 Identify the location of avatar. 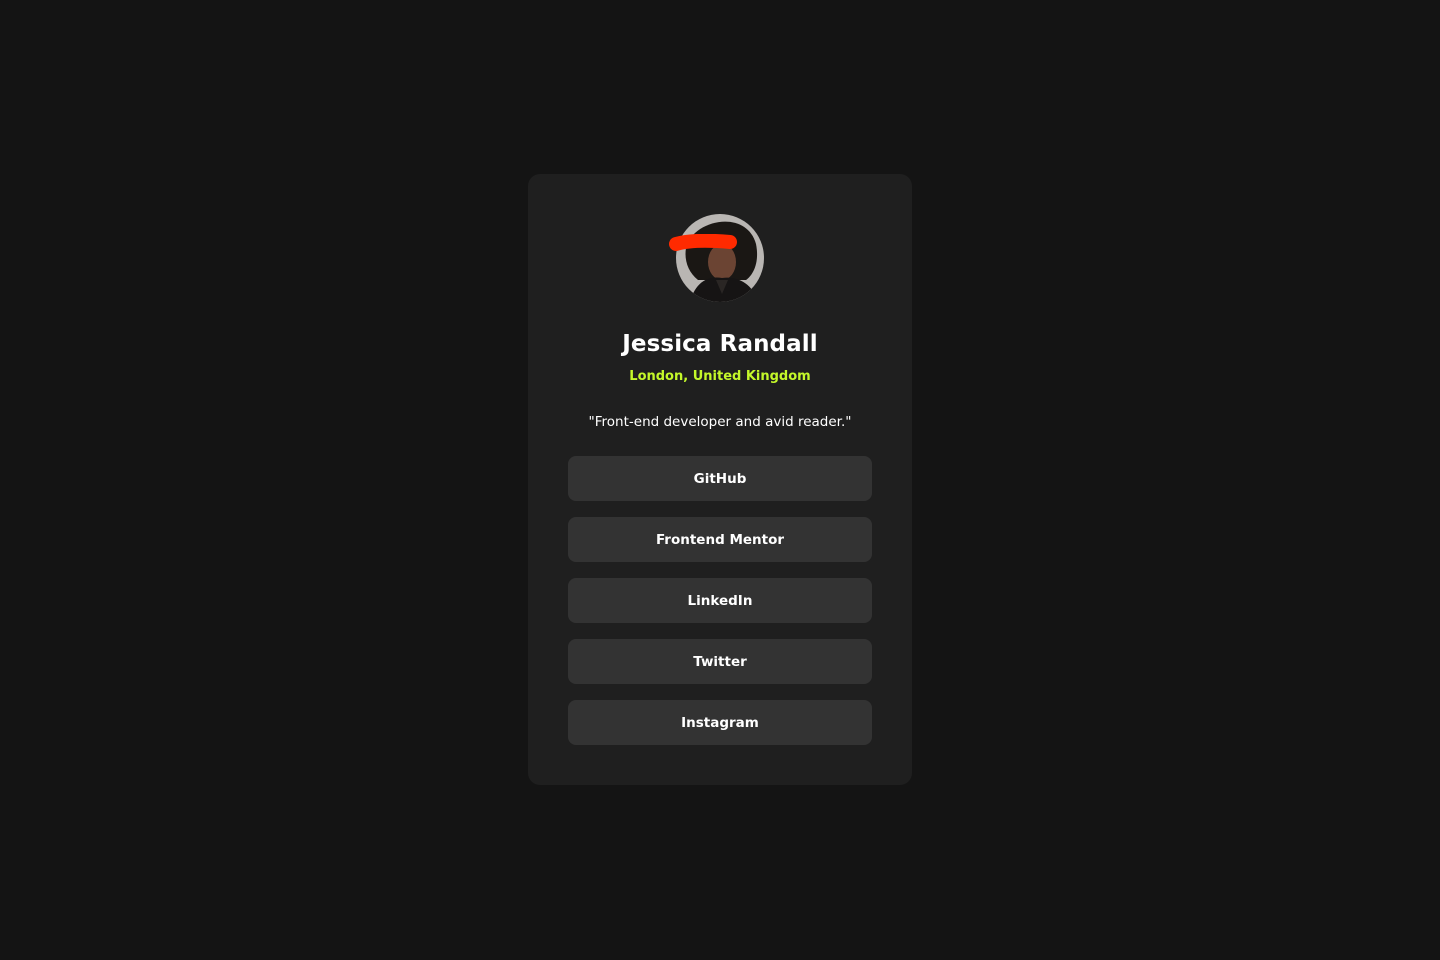
(720, 258).